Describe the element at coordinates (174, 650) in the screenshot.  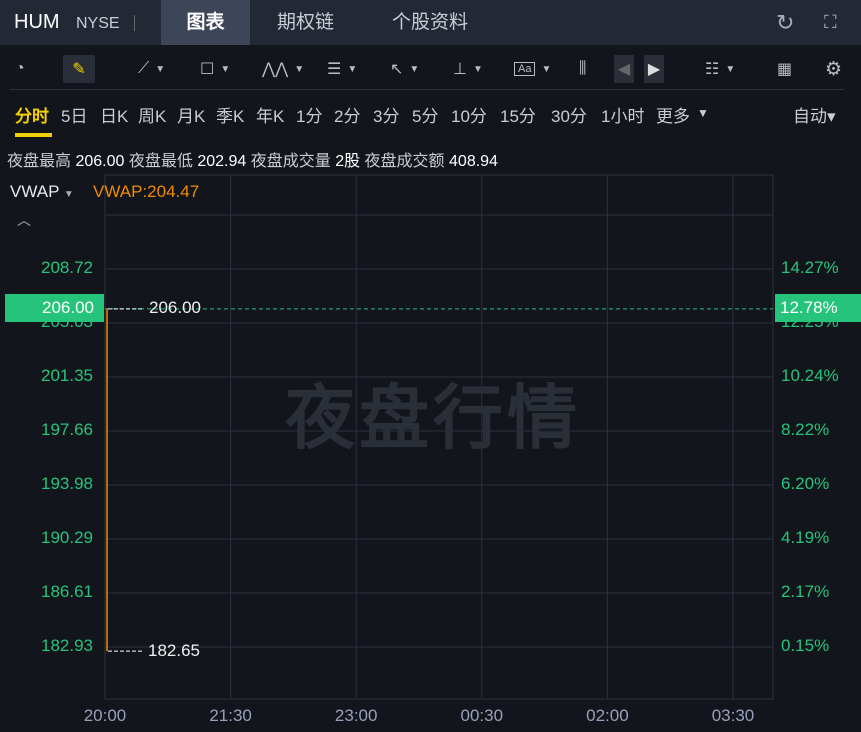
I see `low-price-label: 182.65` at that location.